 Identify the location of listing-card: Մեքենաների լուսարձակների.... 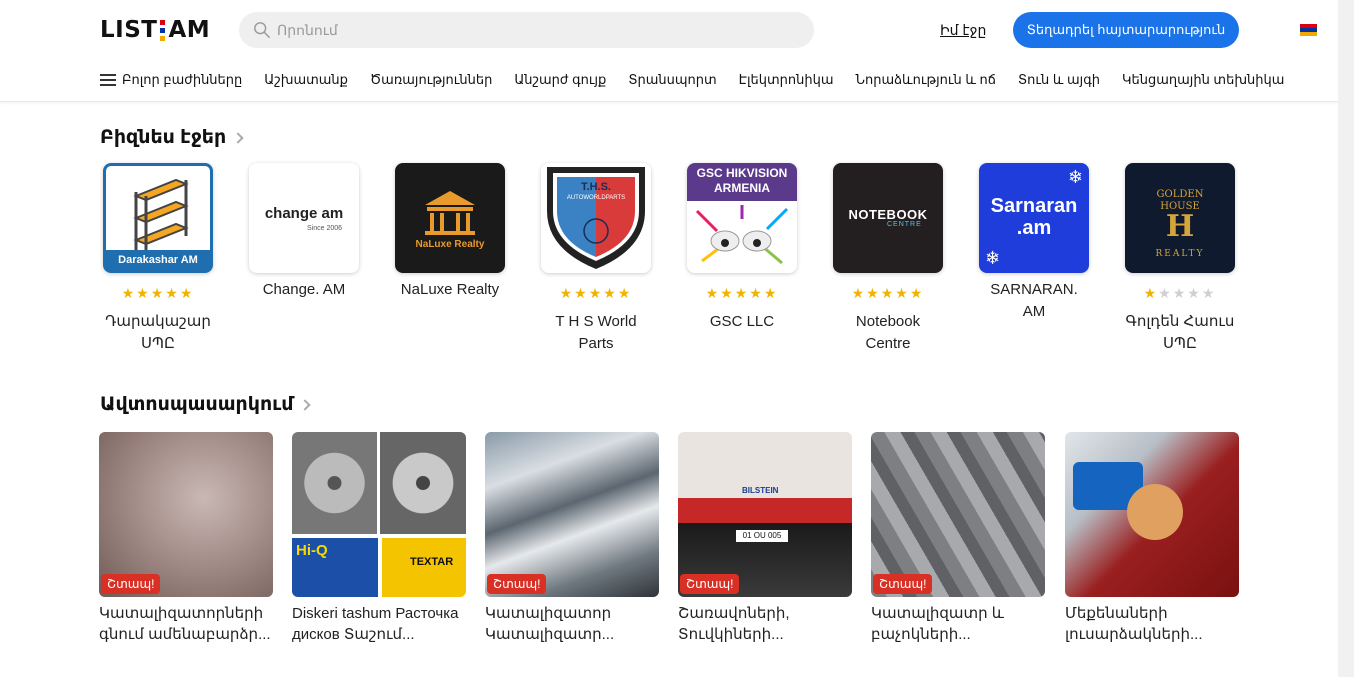
(1152, 538).